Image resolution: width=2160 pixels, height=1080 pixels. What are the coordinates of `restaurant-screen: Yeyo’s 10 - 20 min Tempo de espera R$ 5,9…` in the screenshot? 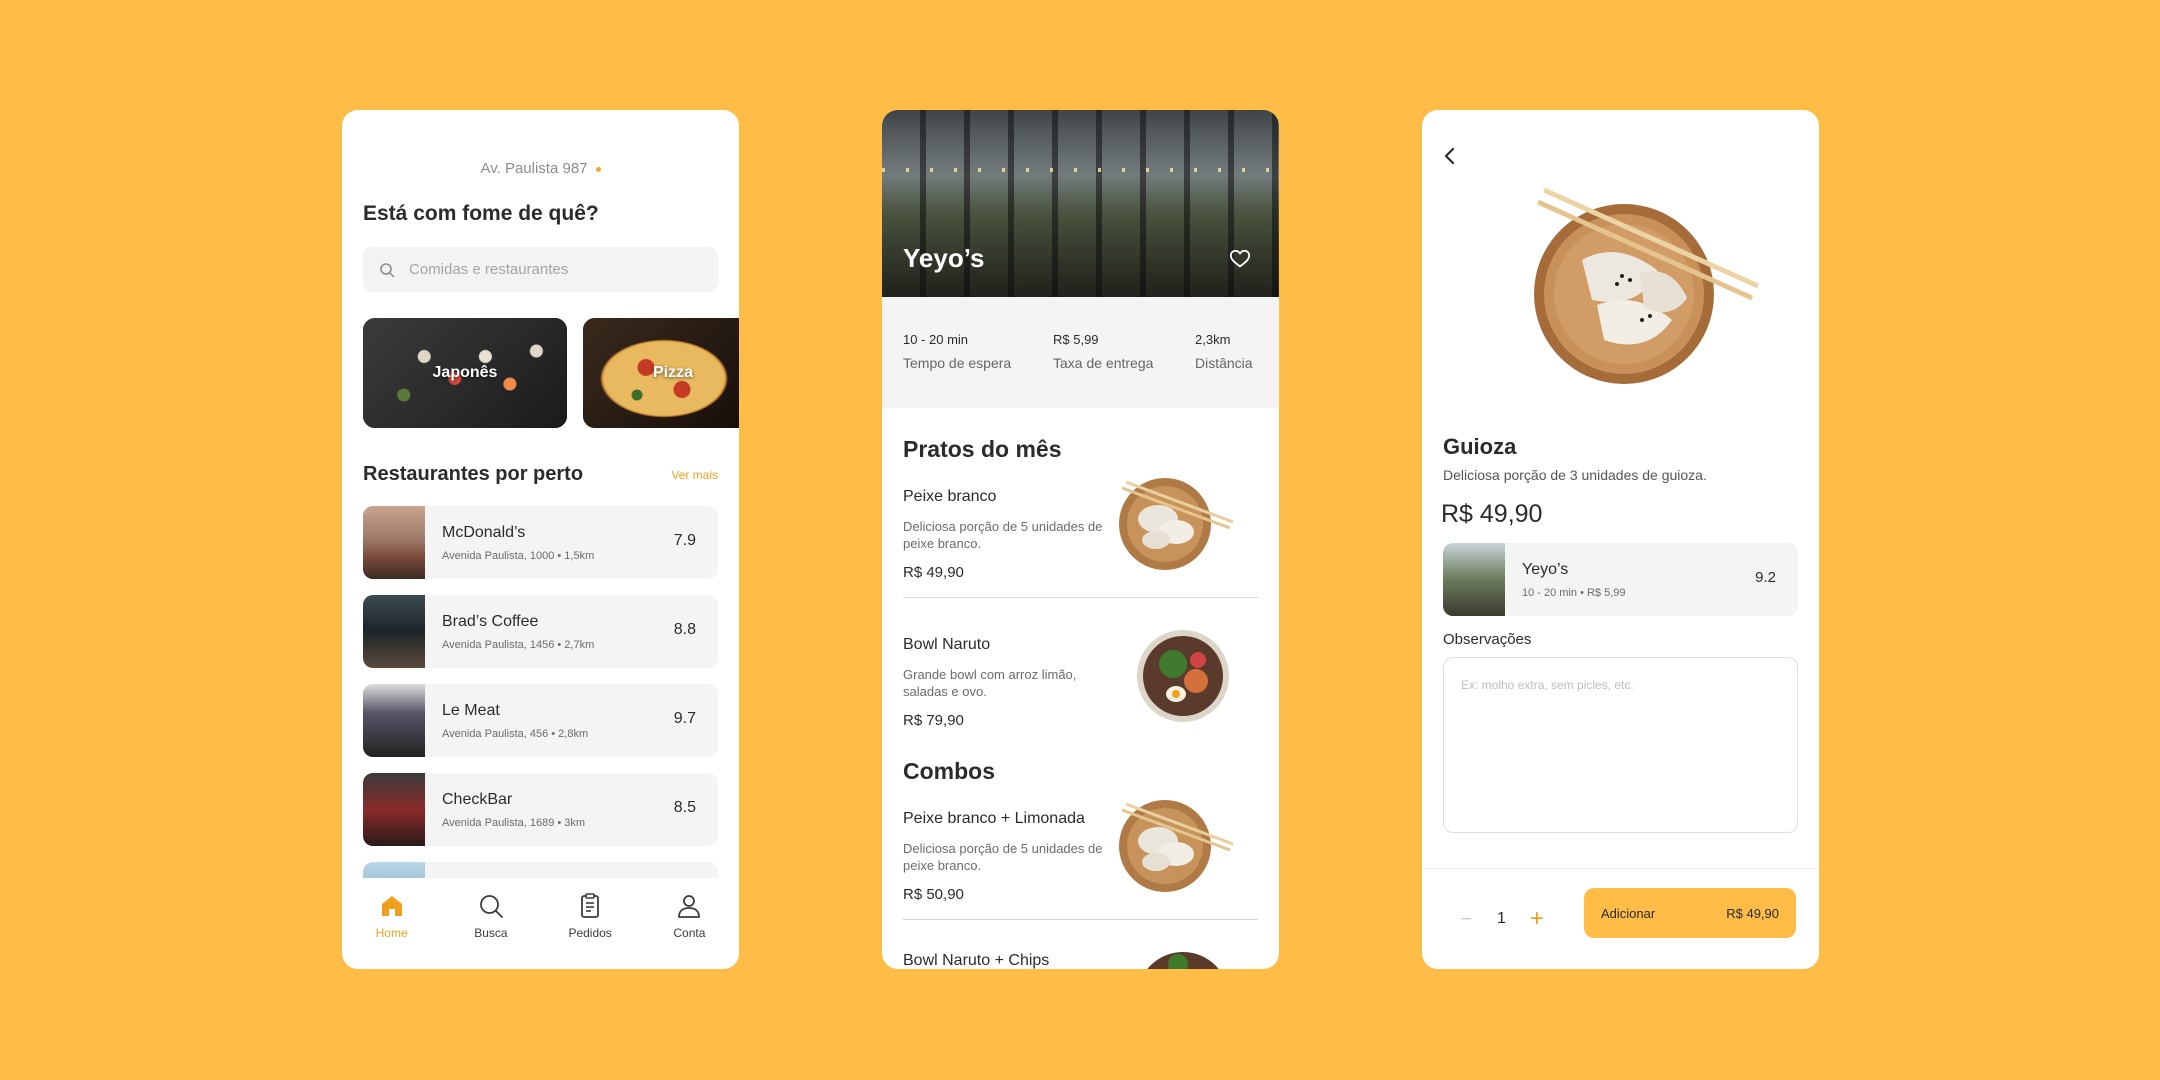 It's located at (1080, 539).